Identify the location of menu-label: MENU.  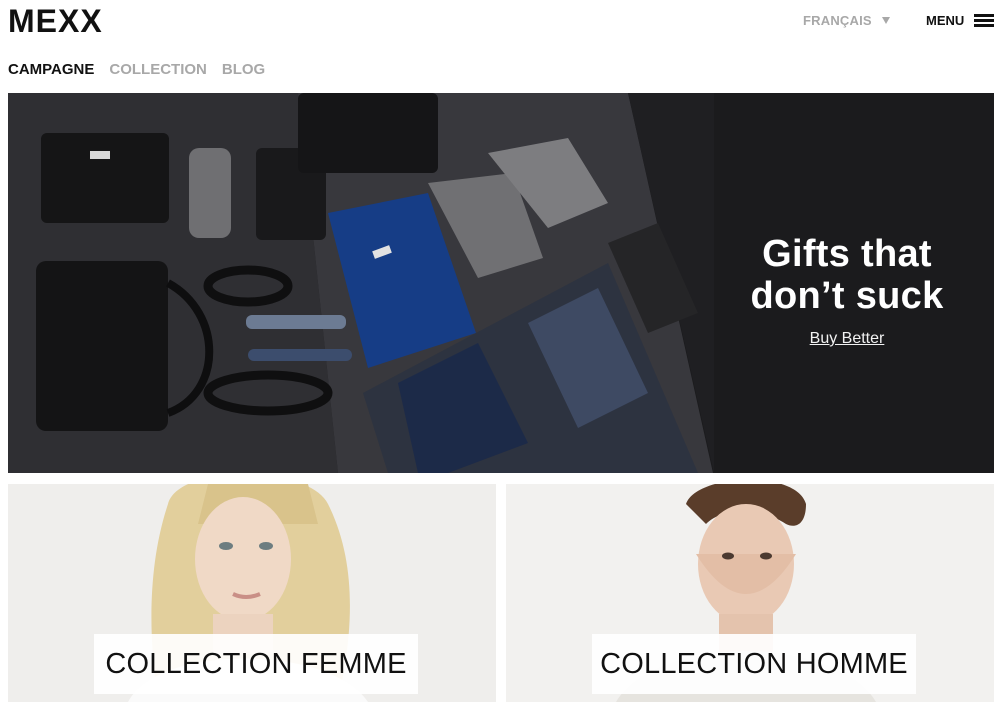
(945, 20).